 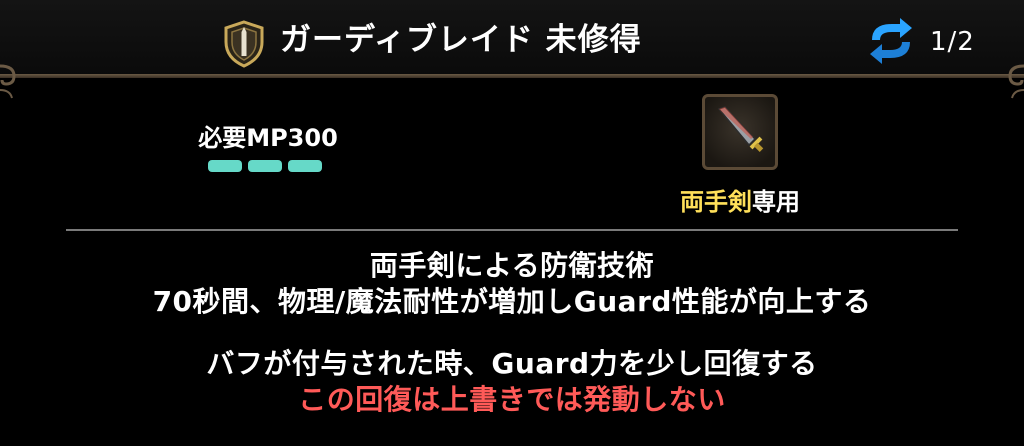 What do you see at coordinates (461, 40) in the screenshot?
I see `skill-title: ガーディブレイド 未修得` at bounding box center [461, 40].